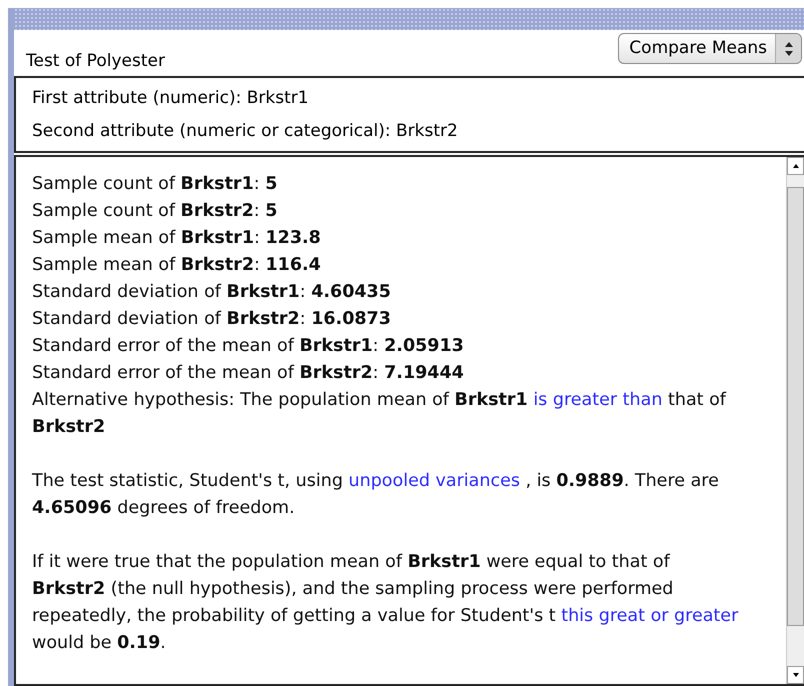 The height and width of the screenshot is (686, 804). I want to click on drag-bar, so click(409, 19).